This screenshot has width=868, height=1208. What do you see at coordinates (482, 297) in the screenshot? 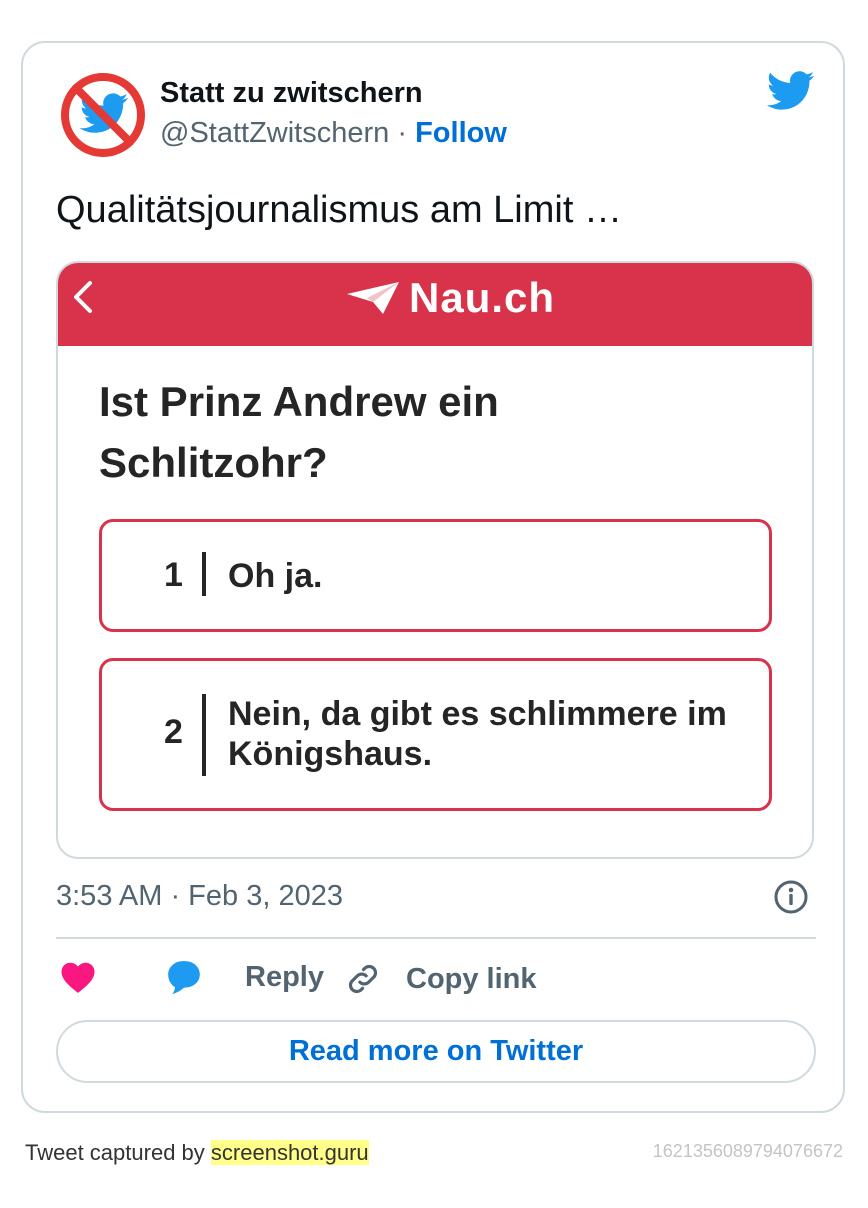
I see `brand-name: Nau.ch` at bounding box center [482, 297].